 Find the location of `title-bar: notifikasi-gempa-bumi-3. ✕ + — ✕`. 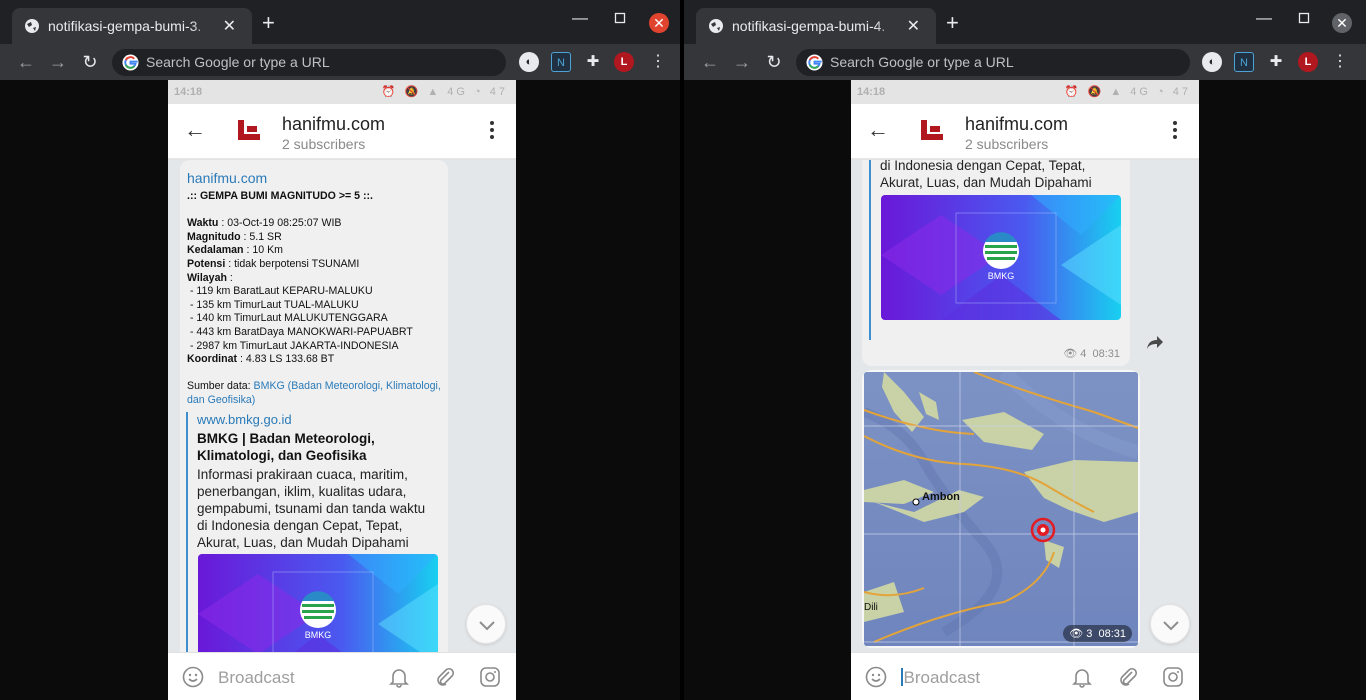

title-bar: notifikasi-gempa-bumi-3. ✕ + — ✕ is located at coordinates (340, 22).